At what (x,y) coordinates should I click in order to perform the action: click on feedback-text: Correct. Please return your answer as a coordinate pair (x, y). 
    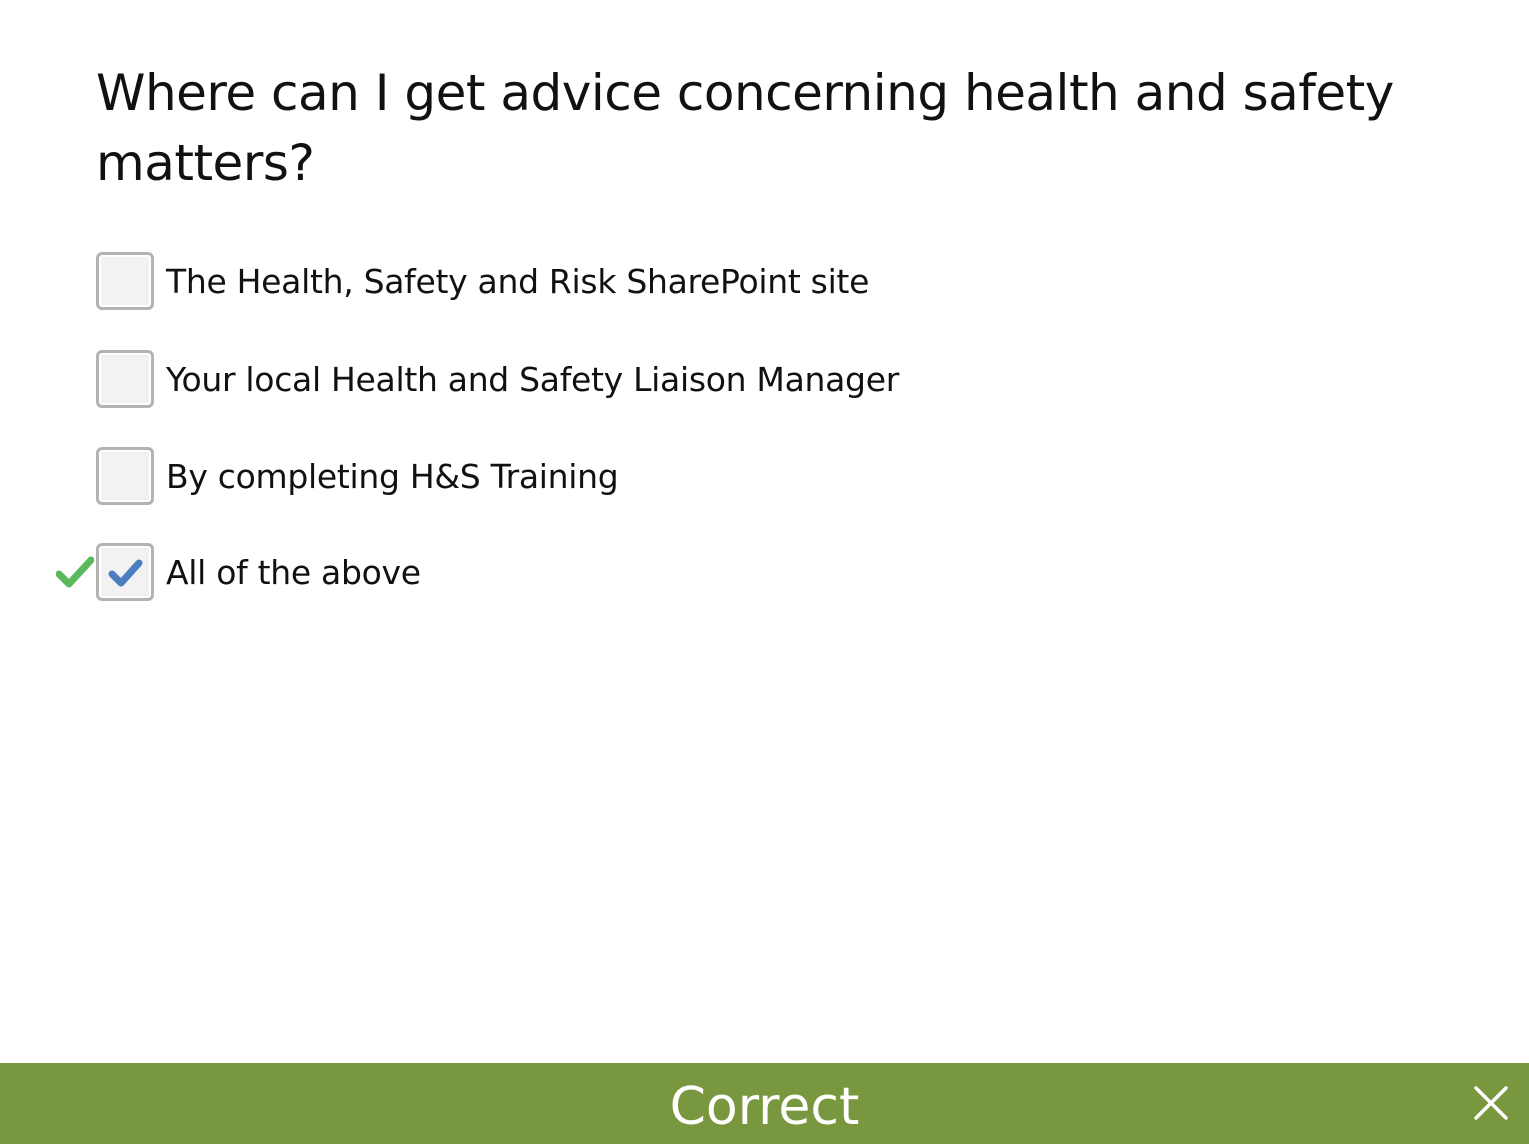
    Looking at the image, I should click on (764, 1107).